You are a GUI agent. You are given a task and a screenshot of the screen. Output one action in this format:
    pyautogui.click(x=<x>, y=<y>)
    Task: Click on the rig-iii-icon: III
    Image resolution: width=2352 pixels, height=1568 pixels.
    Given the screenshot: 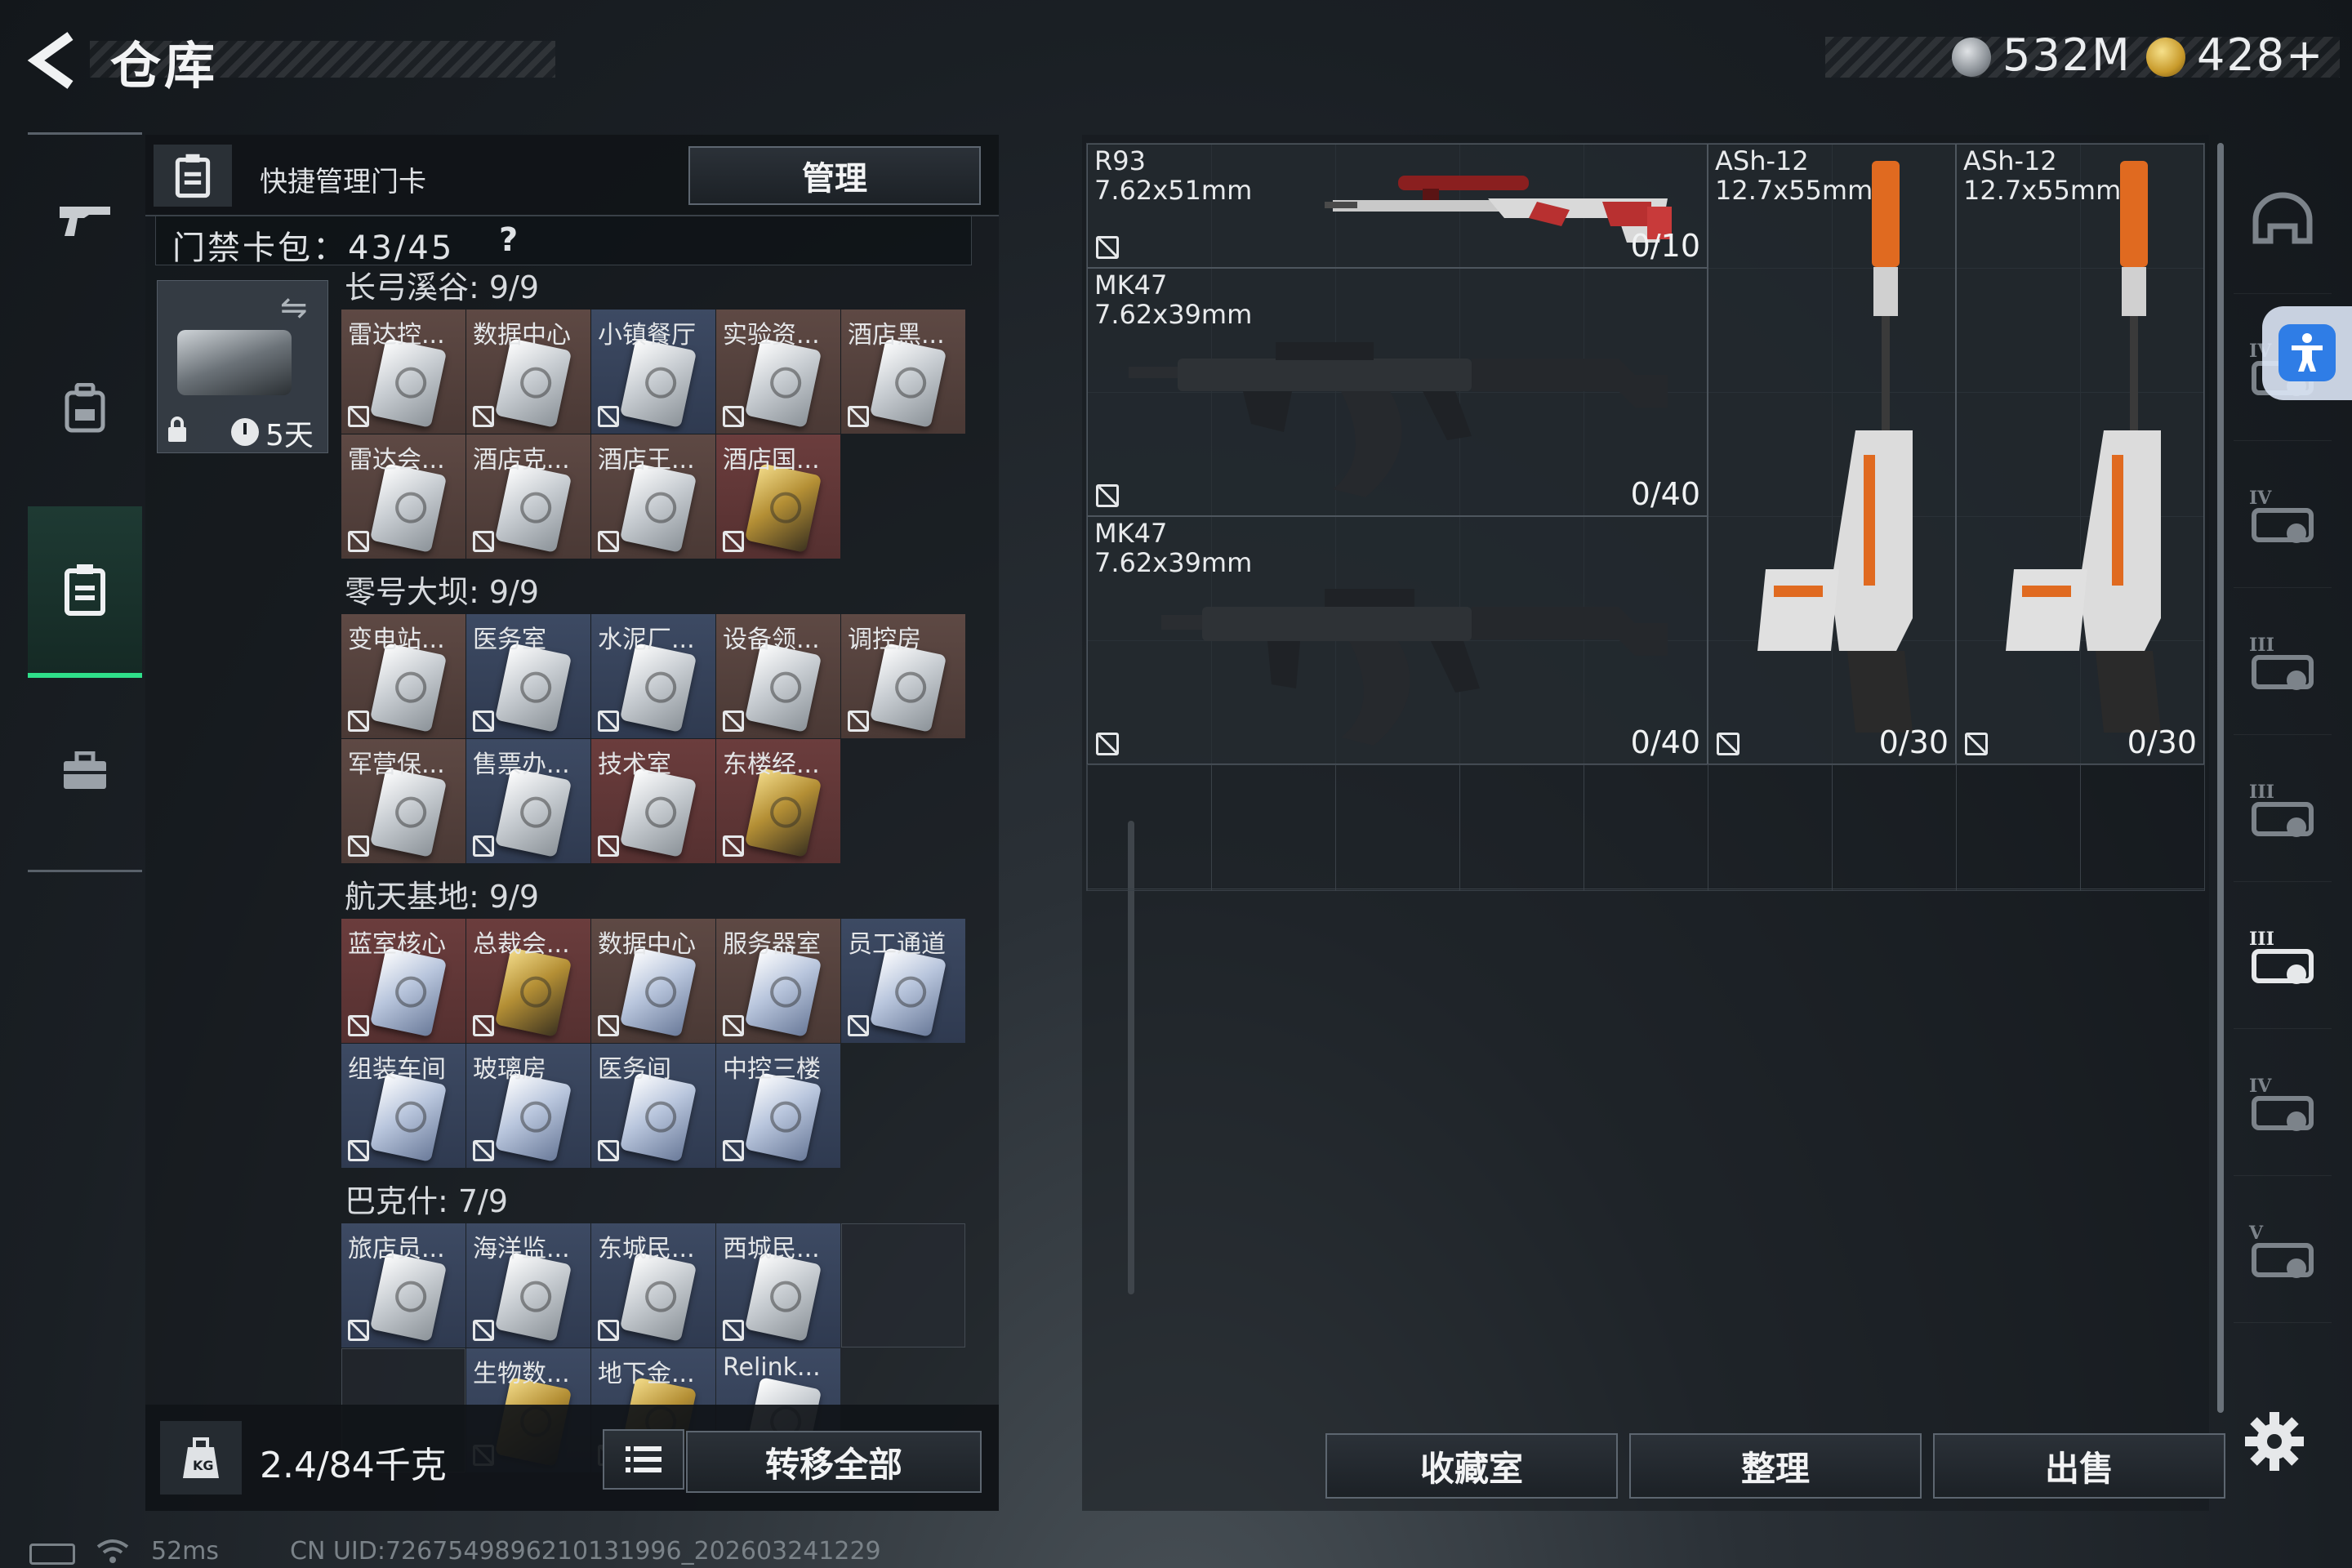 What is the action you would take?
    pyautogui.click(x=2281, y=662)
    